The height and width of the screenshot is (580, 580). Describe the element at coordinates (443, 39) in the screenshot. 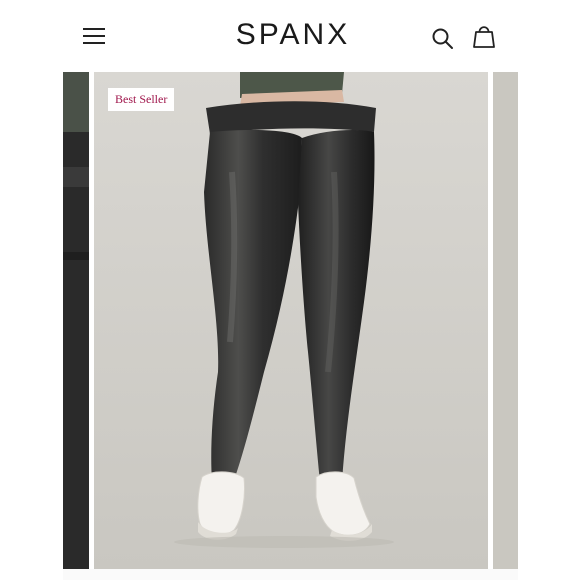

I see `search-icon` at that location.